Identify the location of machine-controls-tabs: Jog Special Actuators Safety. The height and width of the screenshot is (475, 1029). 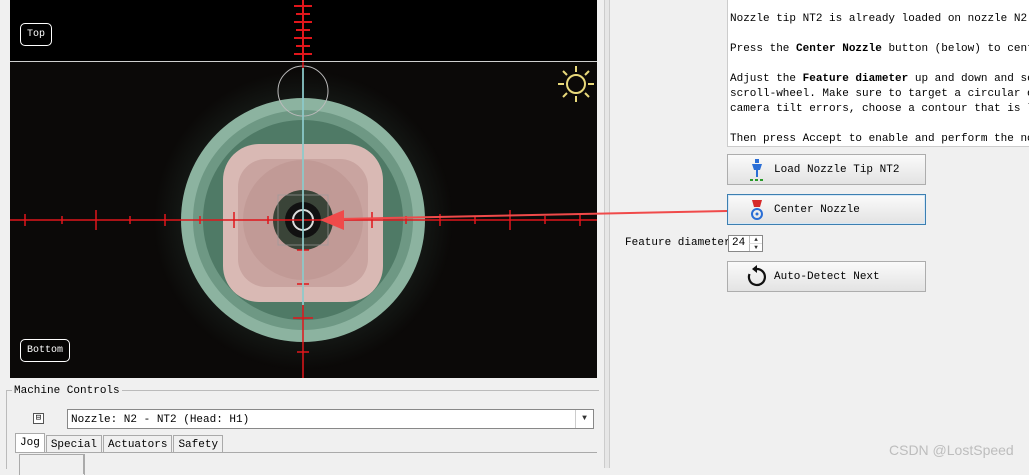
(119, 443).